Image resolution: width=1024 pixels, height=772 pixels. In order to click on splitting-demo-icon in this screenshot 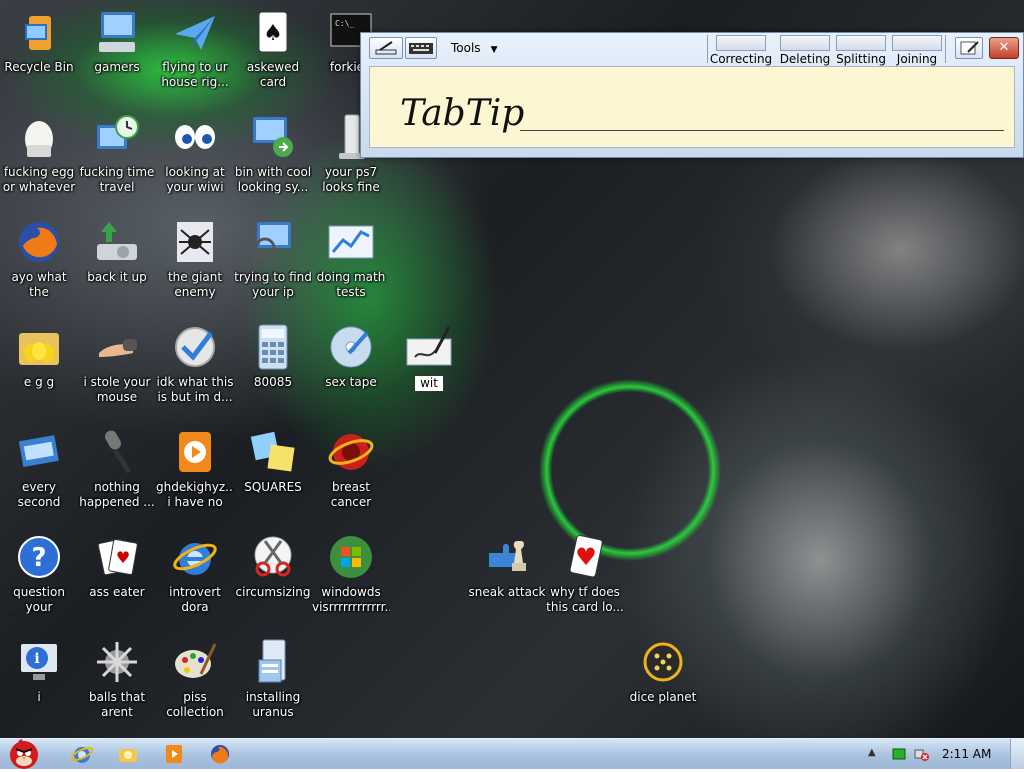, I will do `click(861, 43)`.